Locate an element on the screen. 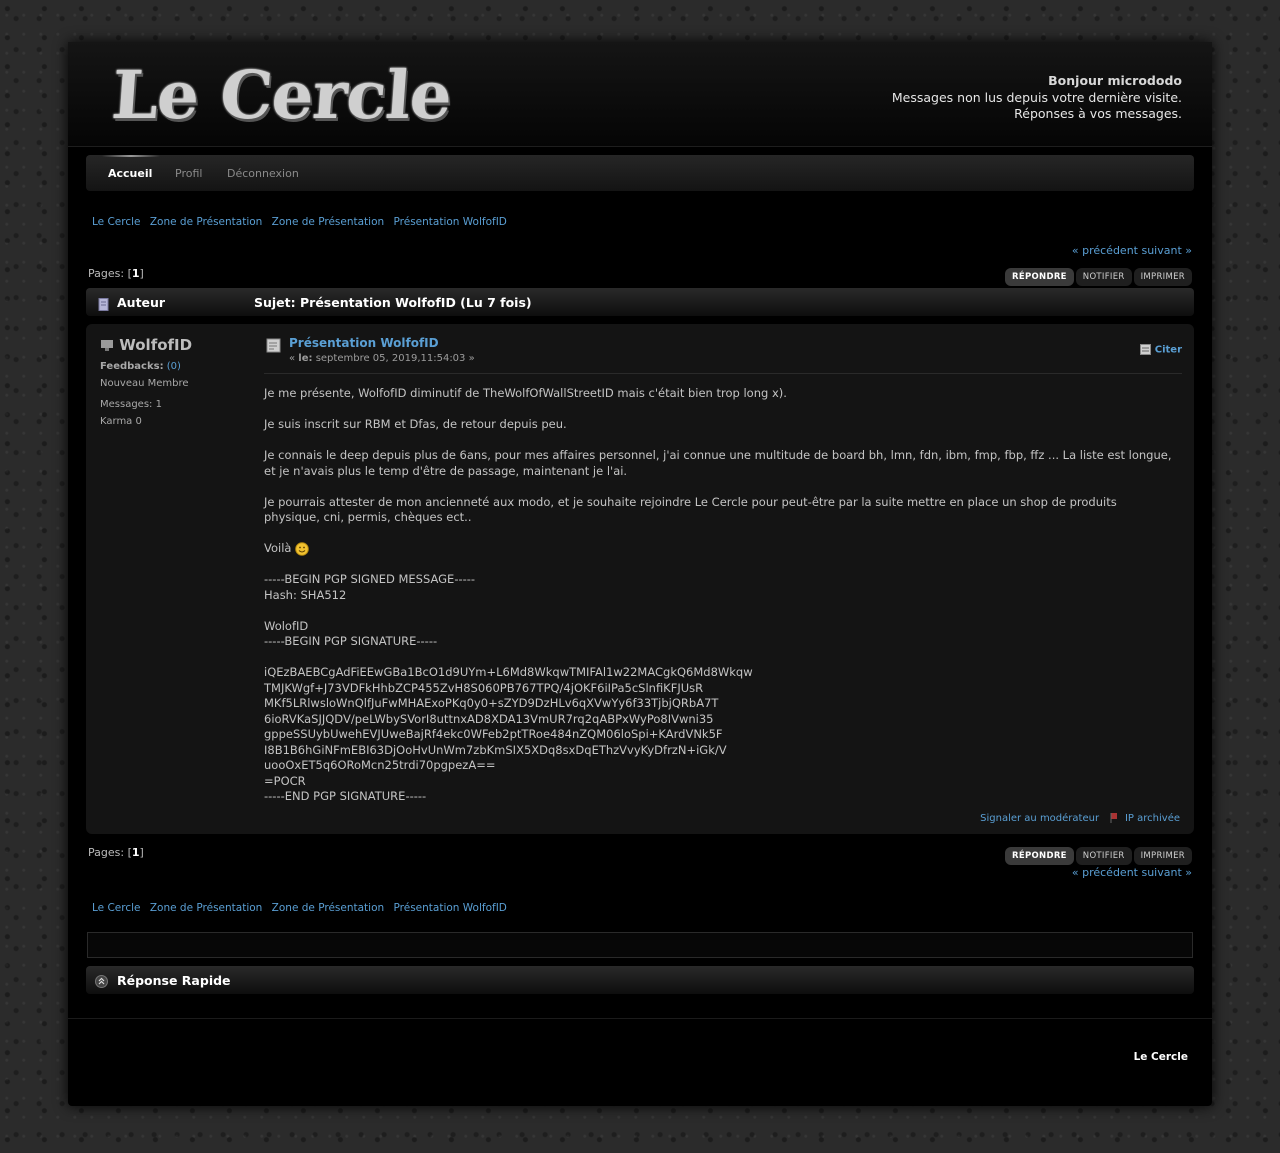  topic-buttons: RÉPONDRE NOTIFIER IMPRIMER is located at coordinates (1097, 275).